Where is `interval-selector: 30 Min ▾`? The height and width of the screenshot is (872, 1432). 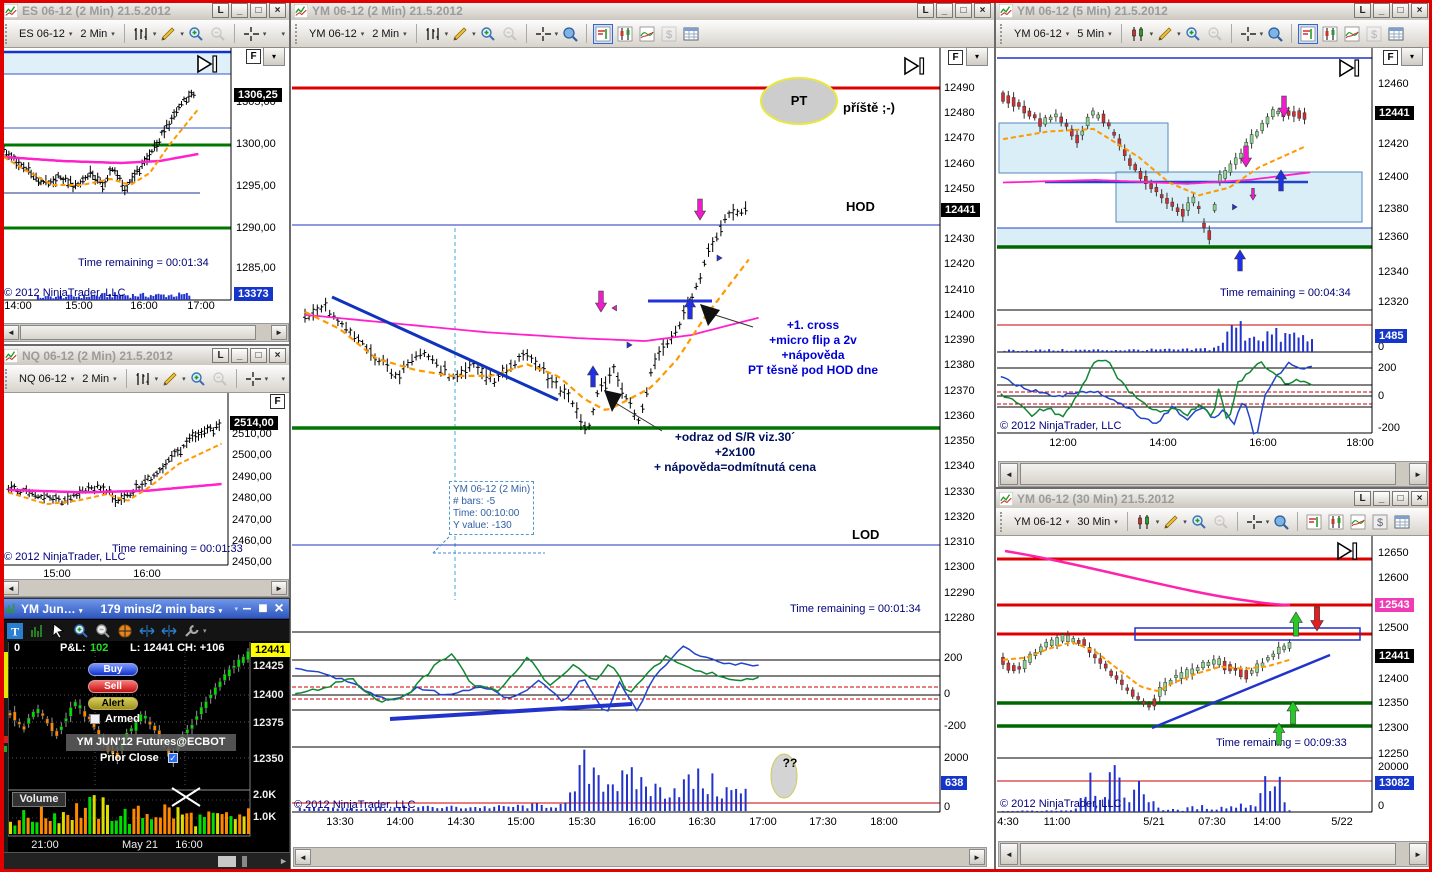
interval-selector: 30 Min ▾ is located at coordinates (1097, 522).